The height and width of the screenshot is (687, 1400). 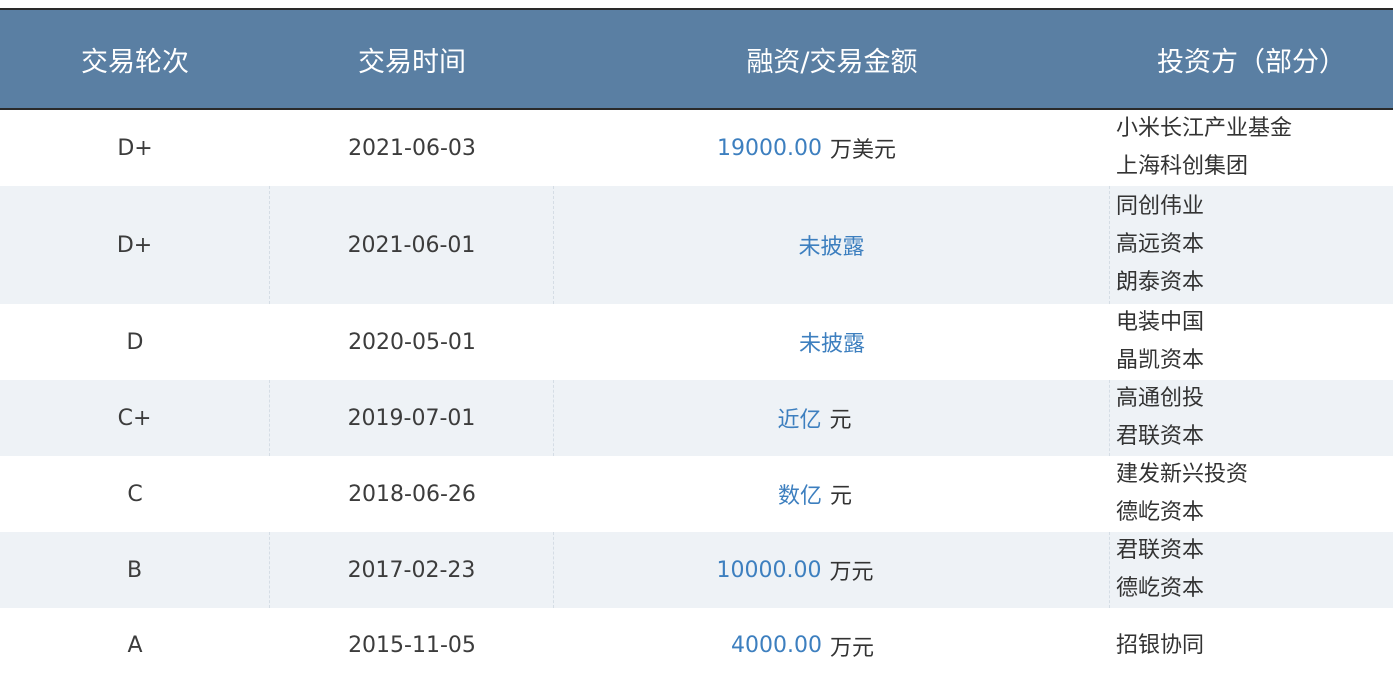 What do you see at coordinates (1254, 418) in the screenshot?
I see `investors-cell: 高通创投 君联资本` at bounding box center [1254, 418].